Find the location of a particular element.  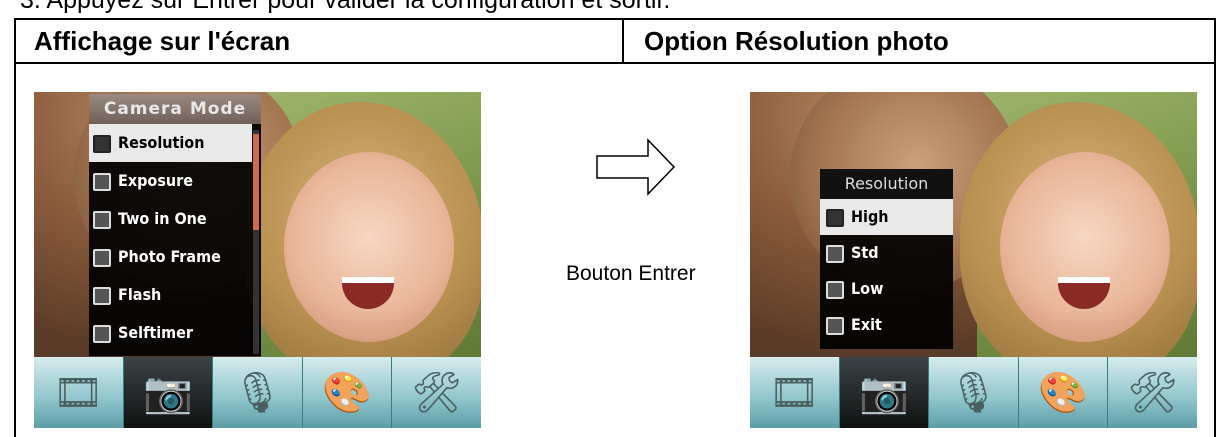

menu-title: Resolution is located at coordinates (886, 184).